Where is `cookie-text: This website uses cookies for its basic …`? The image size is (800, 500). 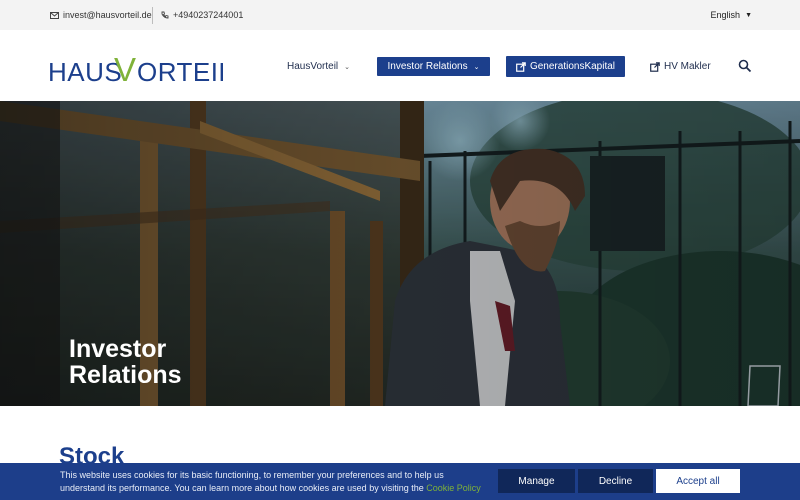 cookie-text: This website uses cookies for its basic … is located at coordinates (252, 481).